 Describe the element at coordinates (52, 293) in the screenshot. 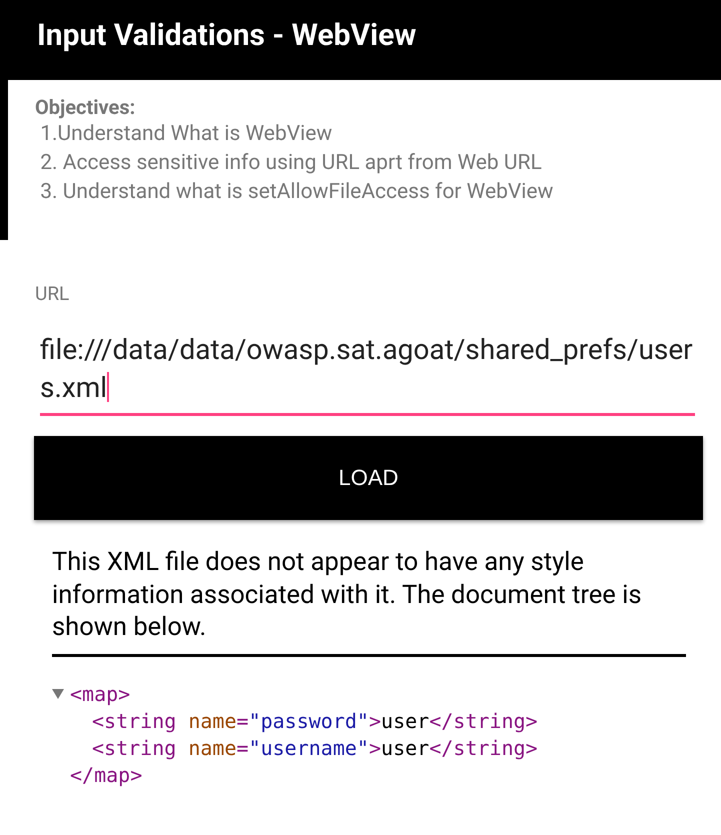

I see `url-label: URL` at that location.